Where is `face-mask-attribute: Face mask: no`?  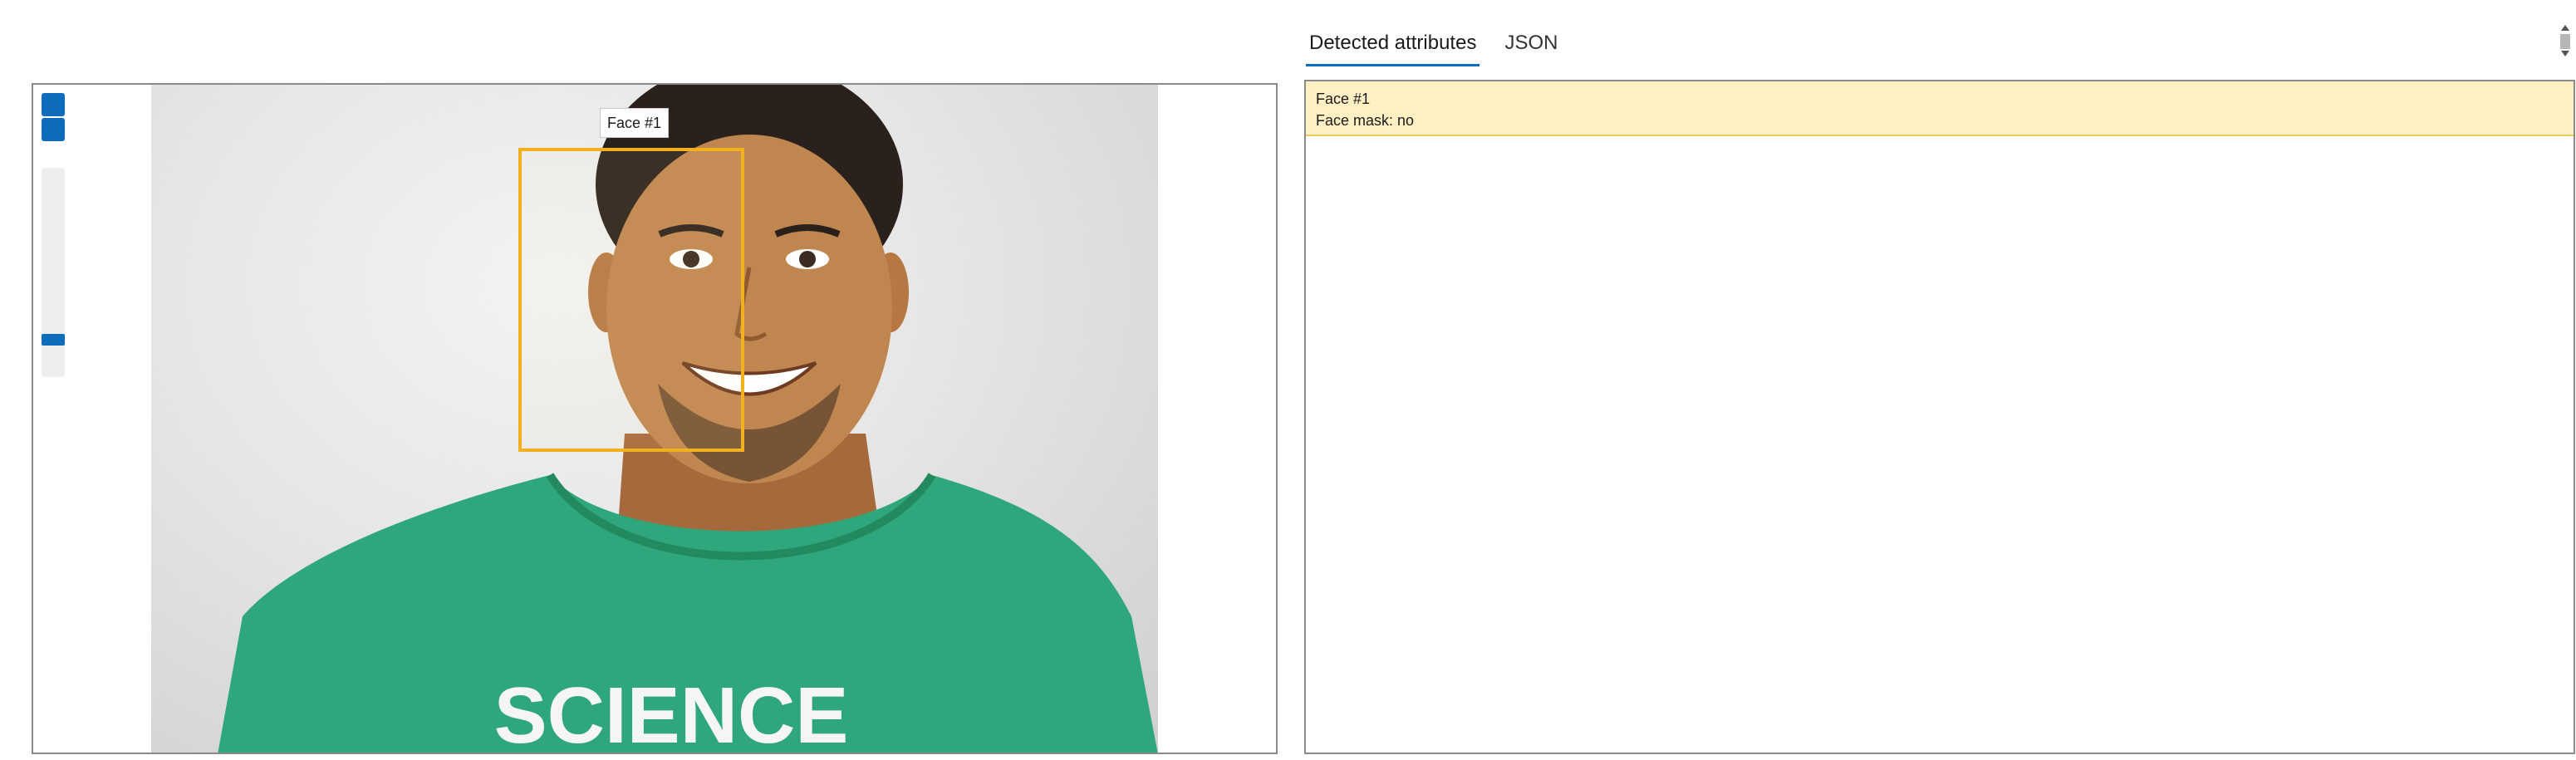
face-mask-attribute: Face mask: no is located at coordinates (1365, 121).